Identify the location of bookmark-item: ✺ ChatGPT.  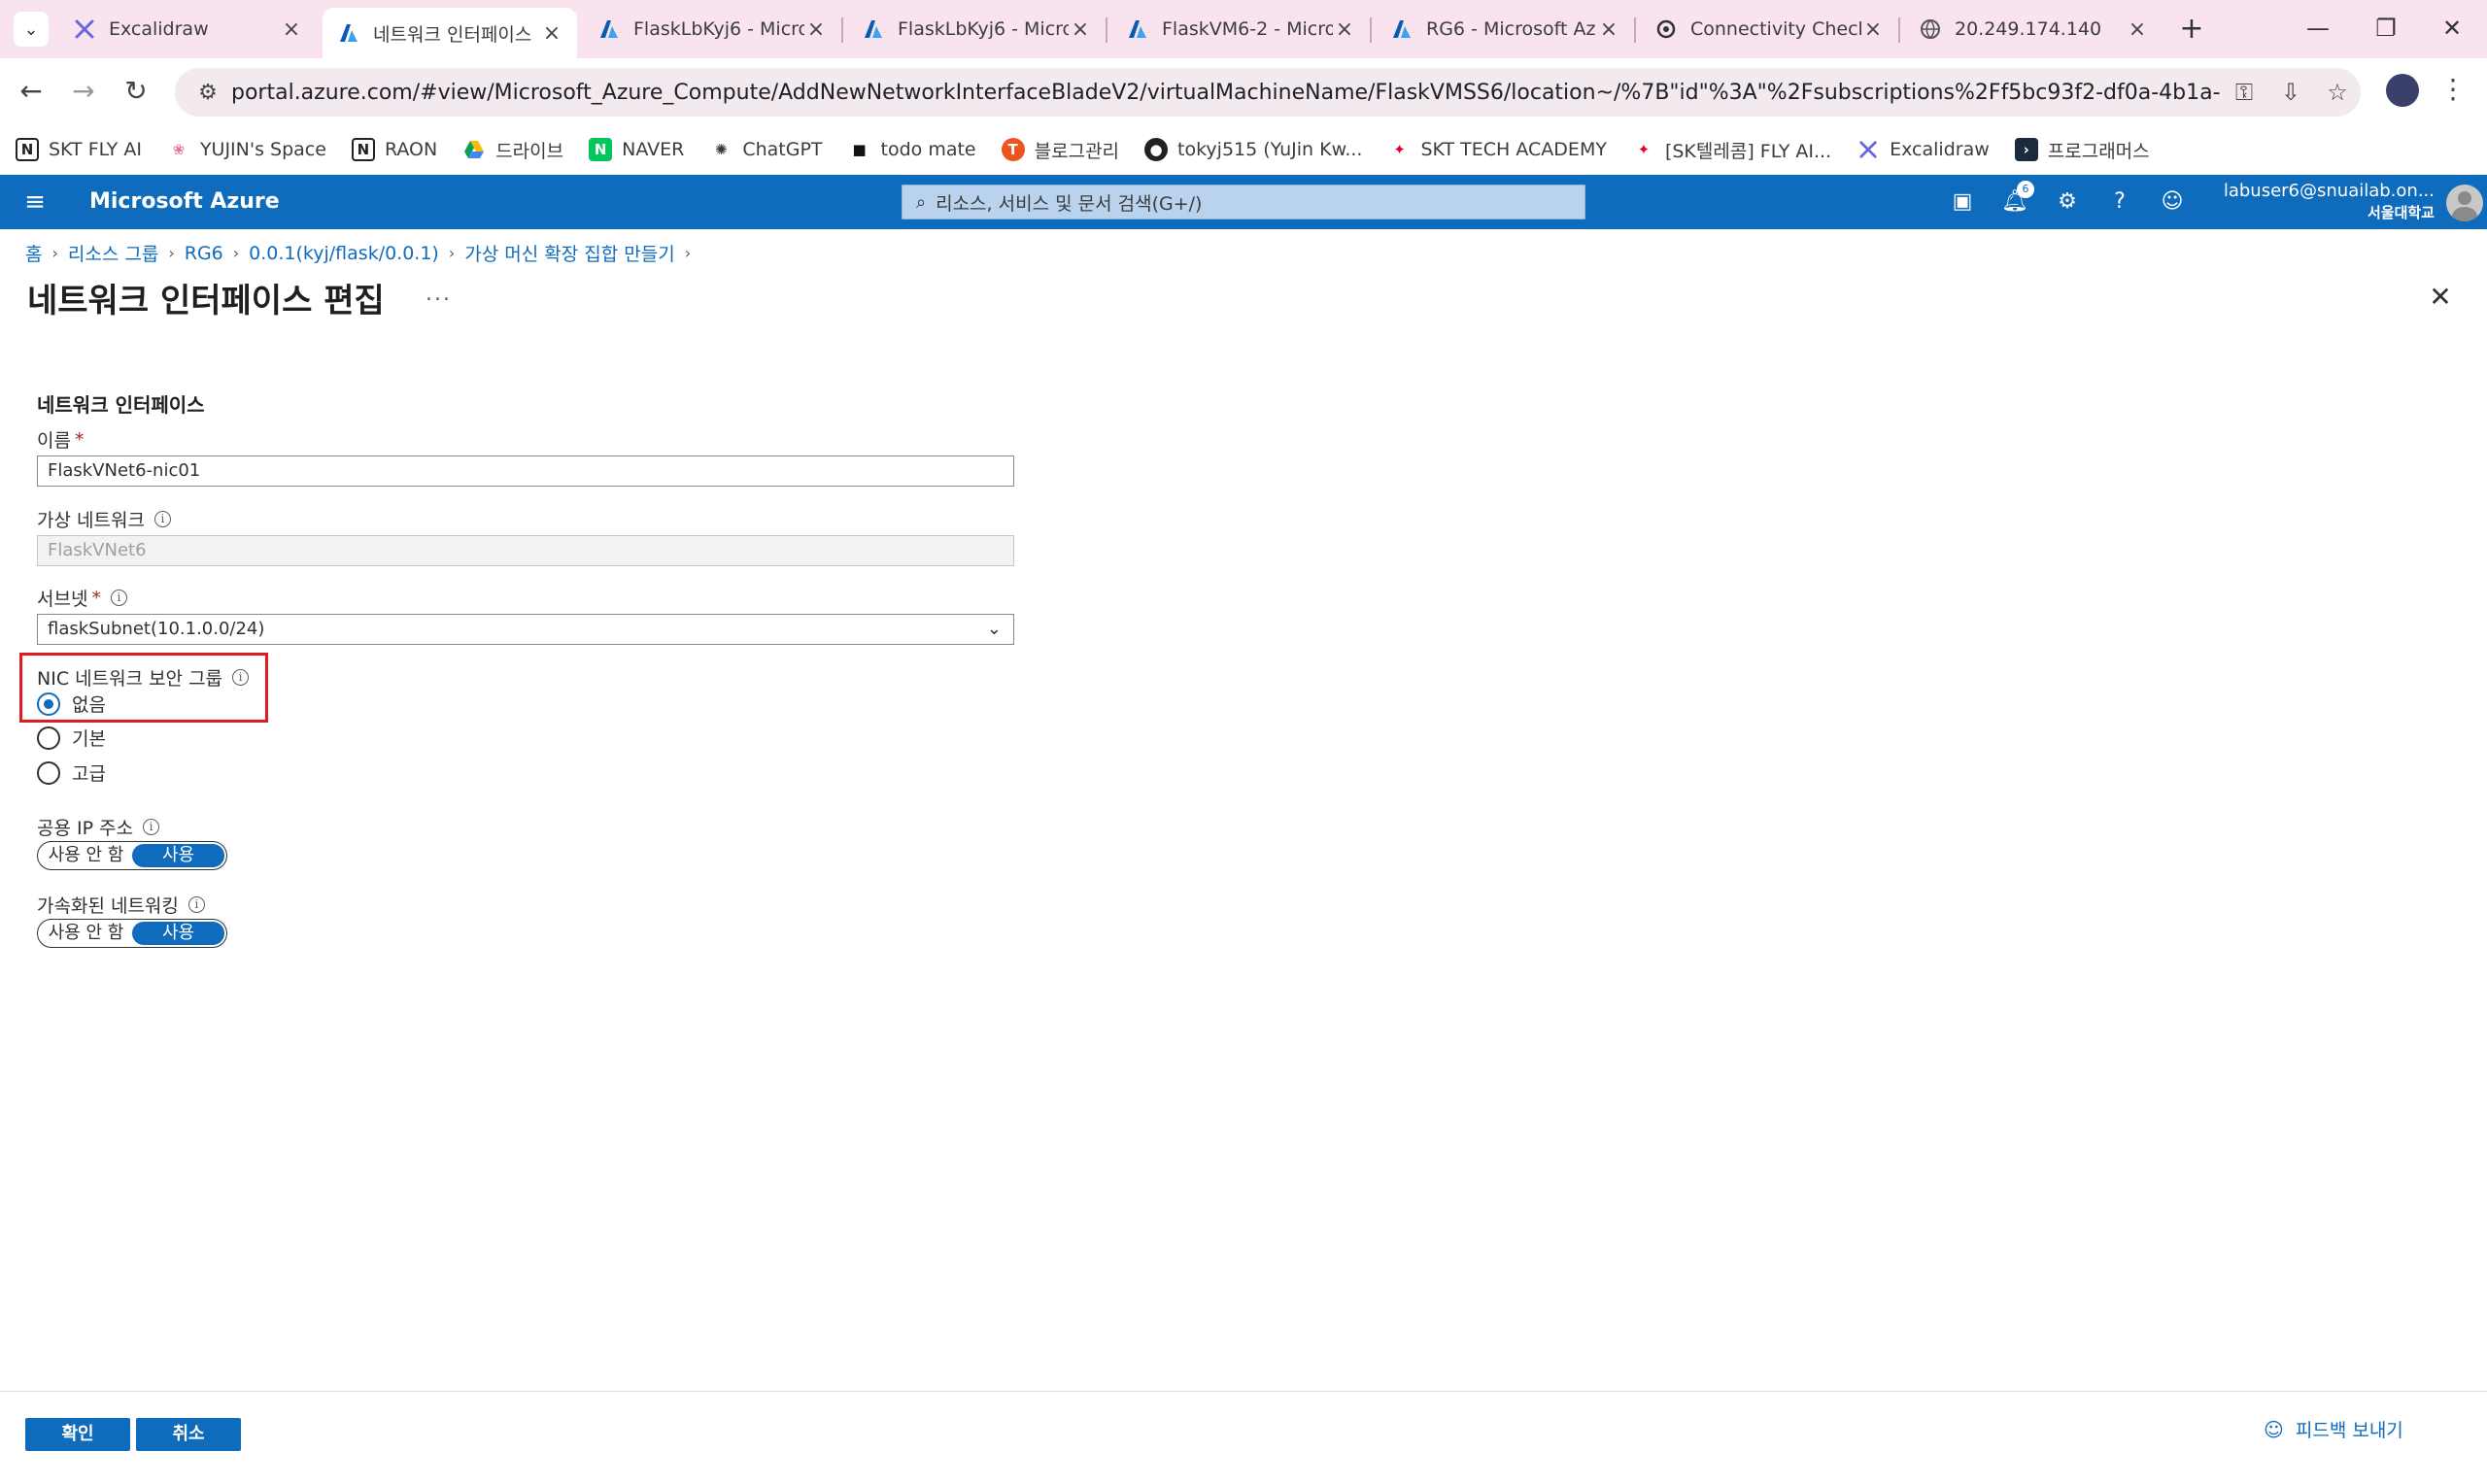
(766, 149).